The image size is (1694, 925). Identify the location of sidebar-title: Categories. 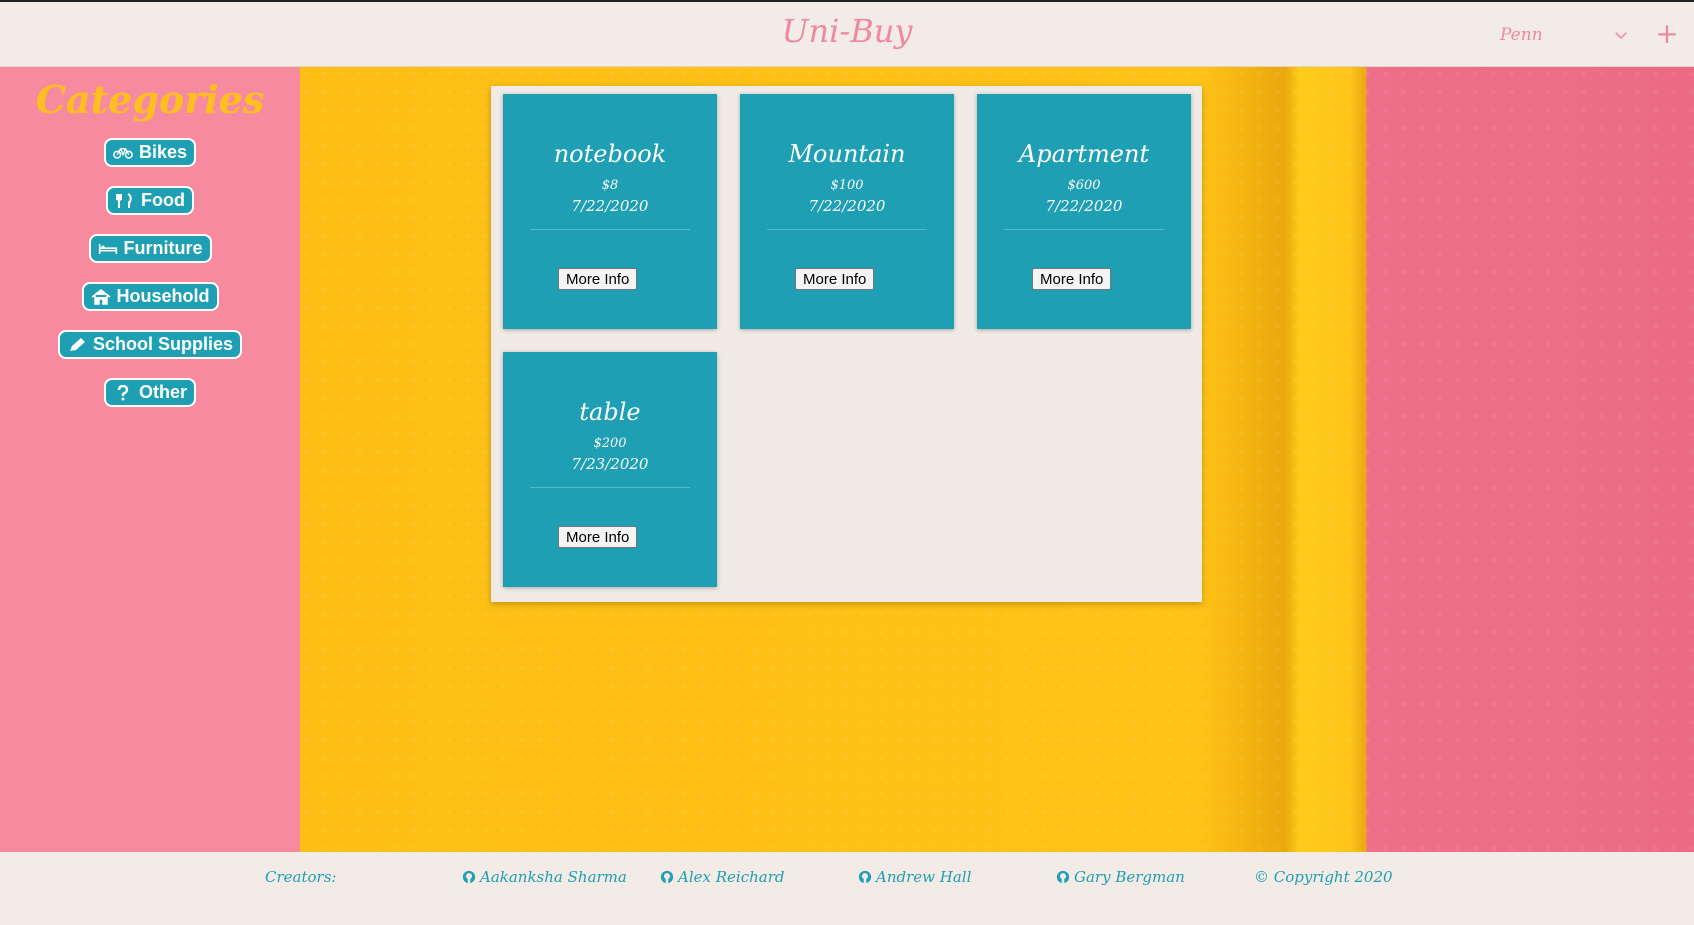
(150, 99).